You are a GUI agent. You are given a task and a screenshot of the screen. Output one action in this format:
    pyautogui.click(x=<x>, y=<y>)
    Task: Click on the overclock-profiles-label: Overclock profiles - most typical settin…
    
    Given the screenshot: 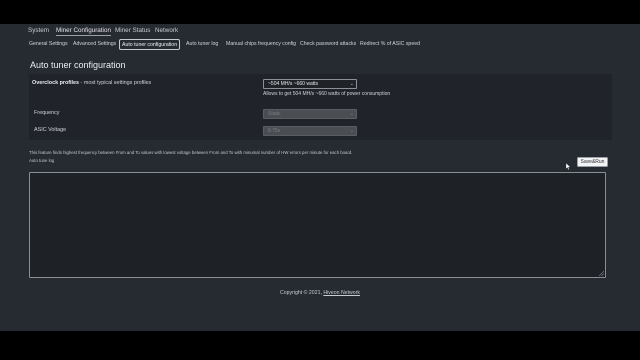 What is the action you would take?
    pyautogui.click(x=91, y=83)
    